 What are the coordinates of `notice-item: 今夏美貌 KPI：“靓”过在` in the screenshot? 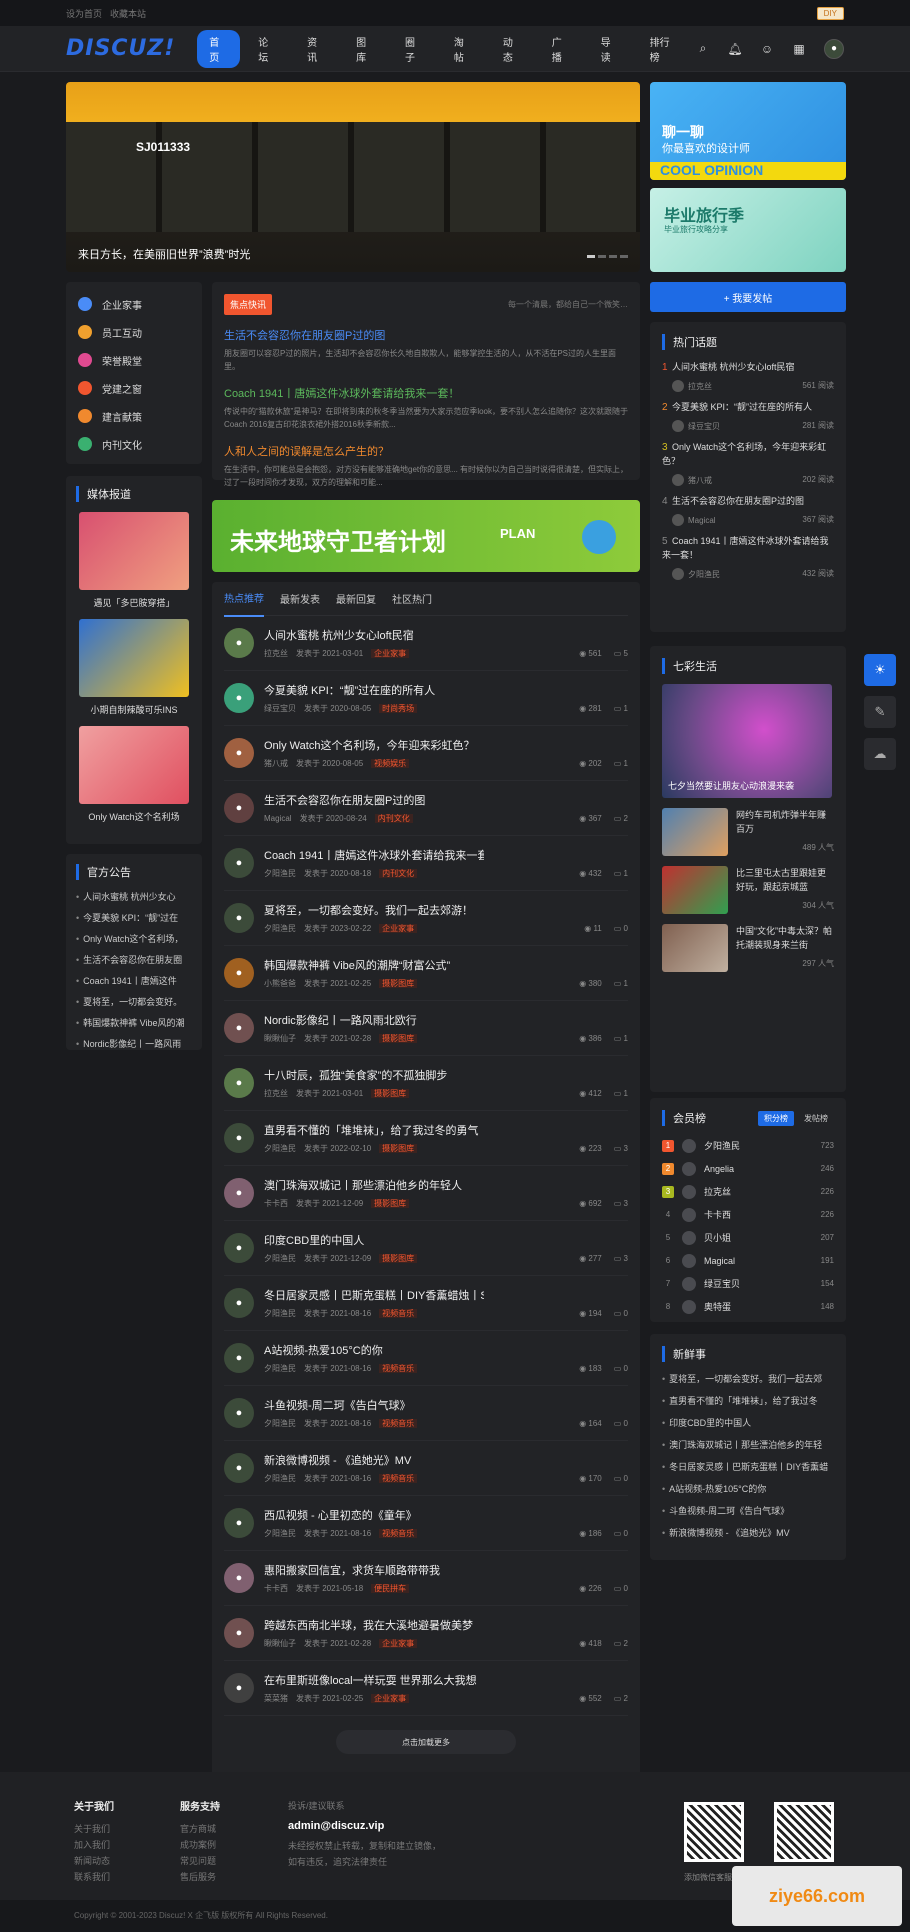 It's located at (134, 921).